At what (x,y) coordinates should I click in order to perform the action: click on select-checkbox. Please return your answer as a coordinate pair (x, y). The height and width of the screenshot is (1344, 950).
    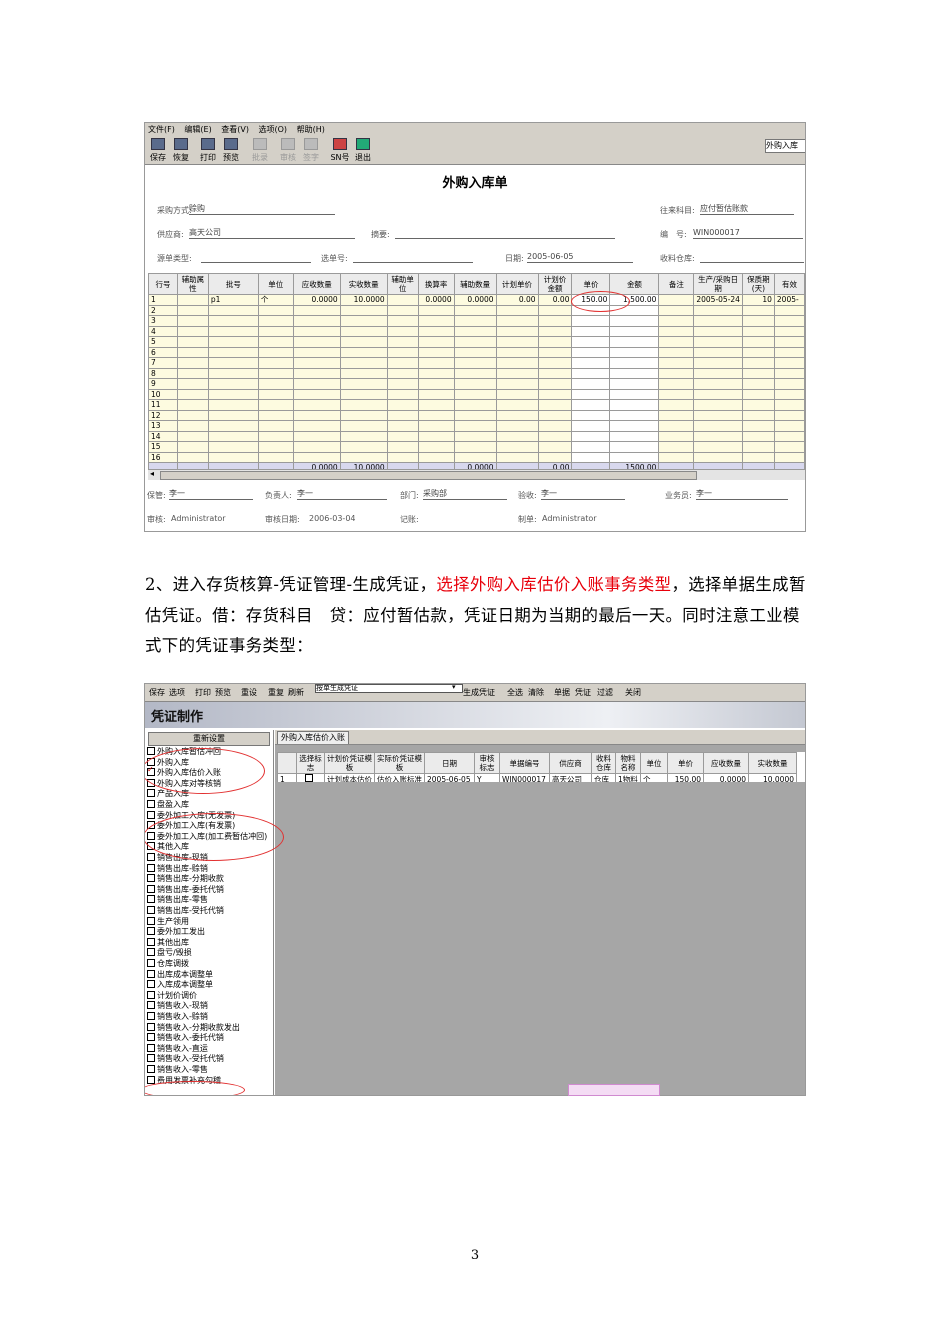
    Looking at the image, I should click on (310, 777).